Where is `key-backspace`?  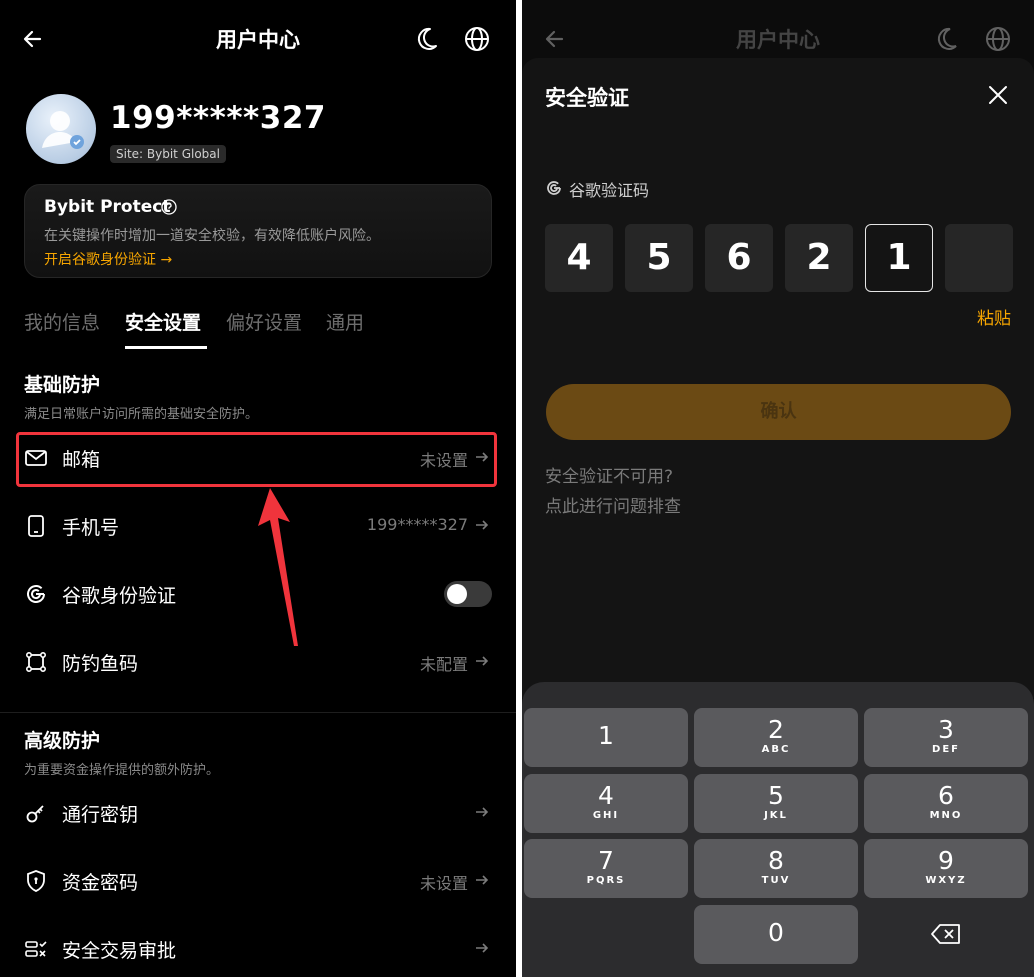
key-backspace is located at coordinates (946, 934).